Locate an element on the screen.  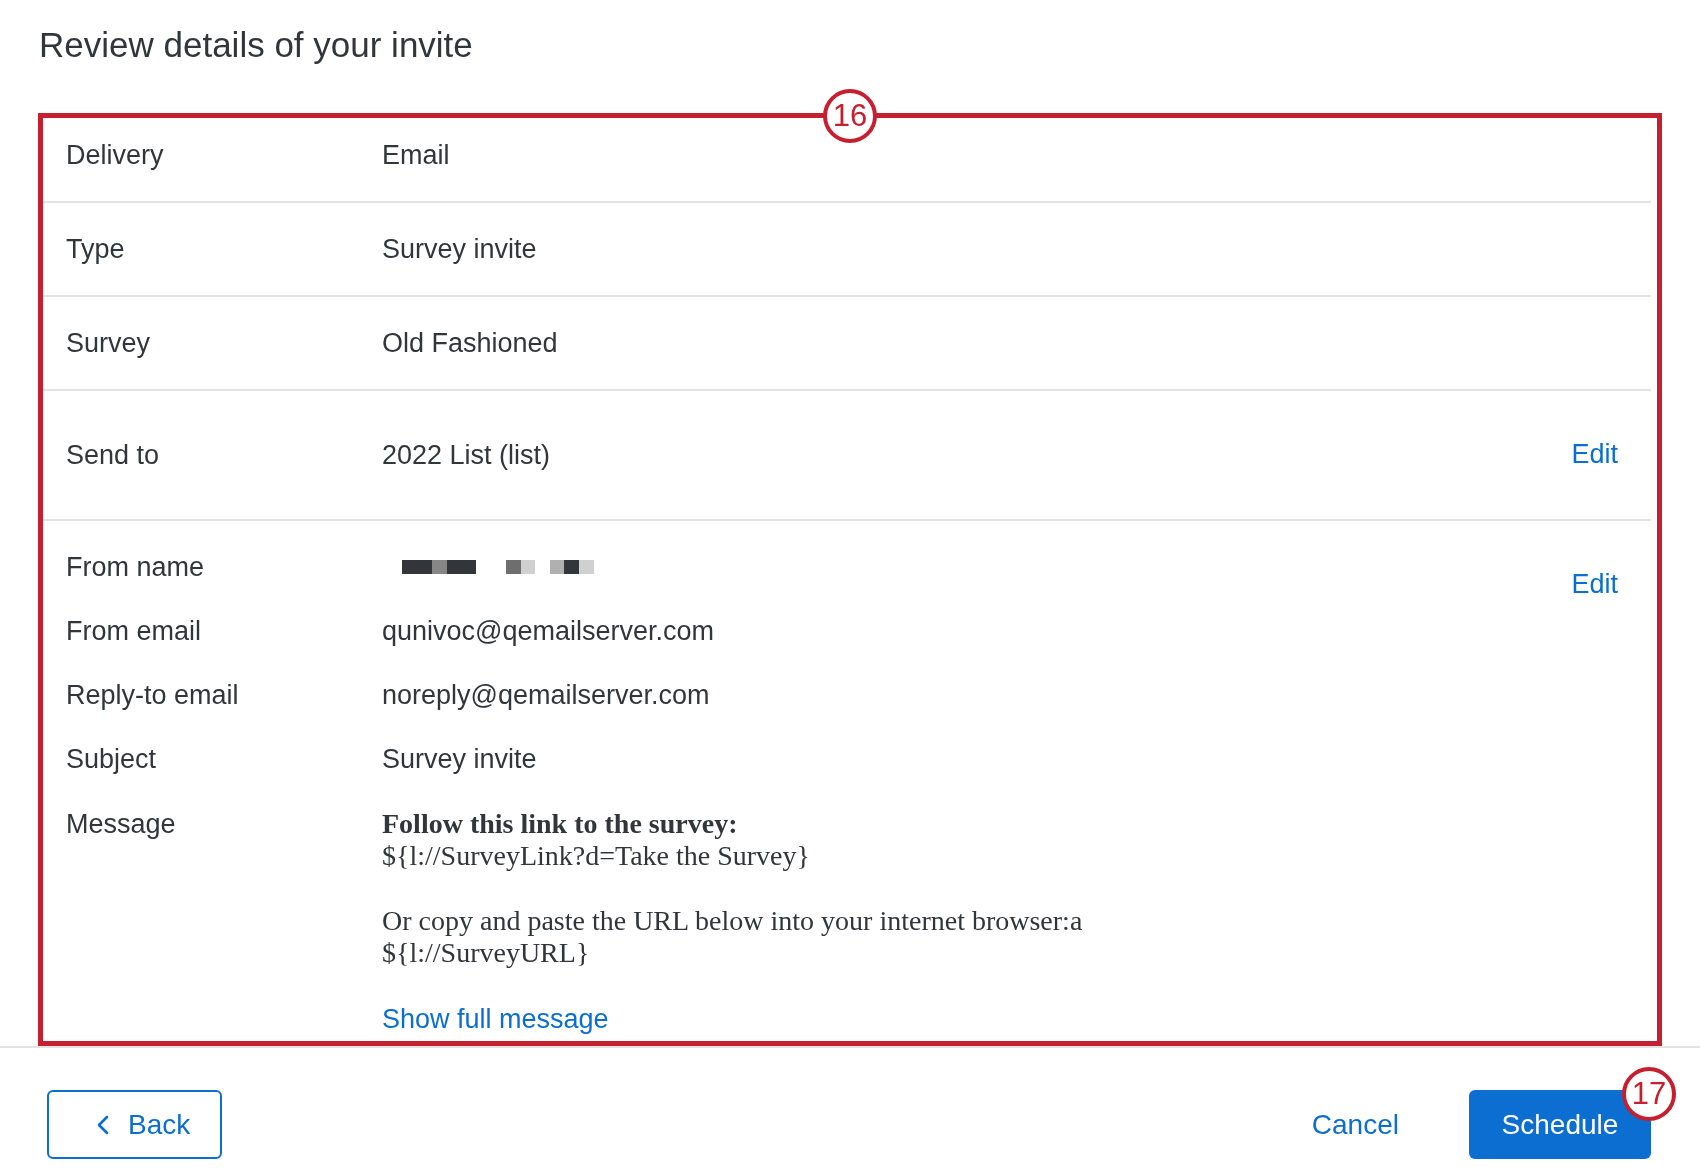
field-value: qunivoc@qemailserver.com is located at coordinates (548, 631).